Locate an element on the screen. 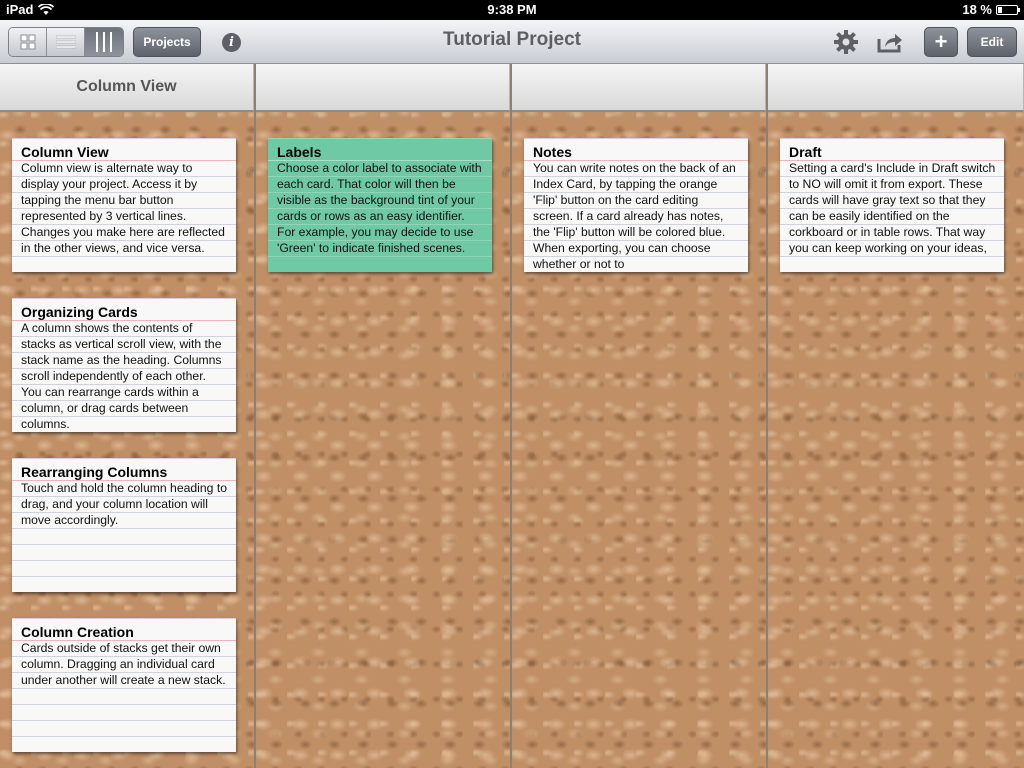 The image size is (1024, 768). status-bar: iPad 9:38 PM 18 % is located at coordinates (512, 10).